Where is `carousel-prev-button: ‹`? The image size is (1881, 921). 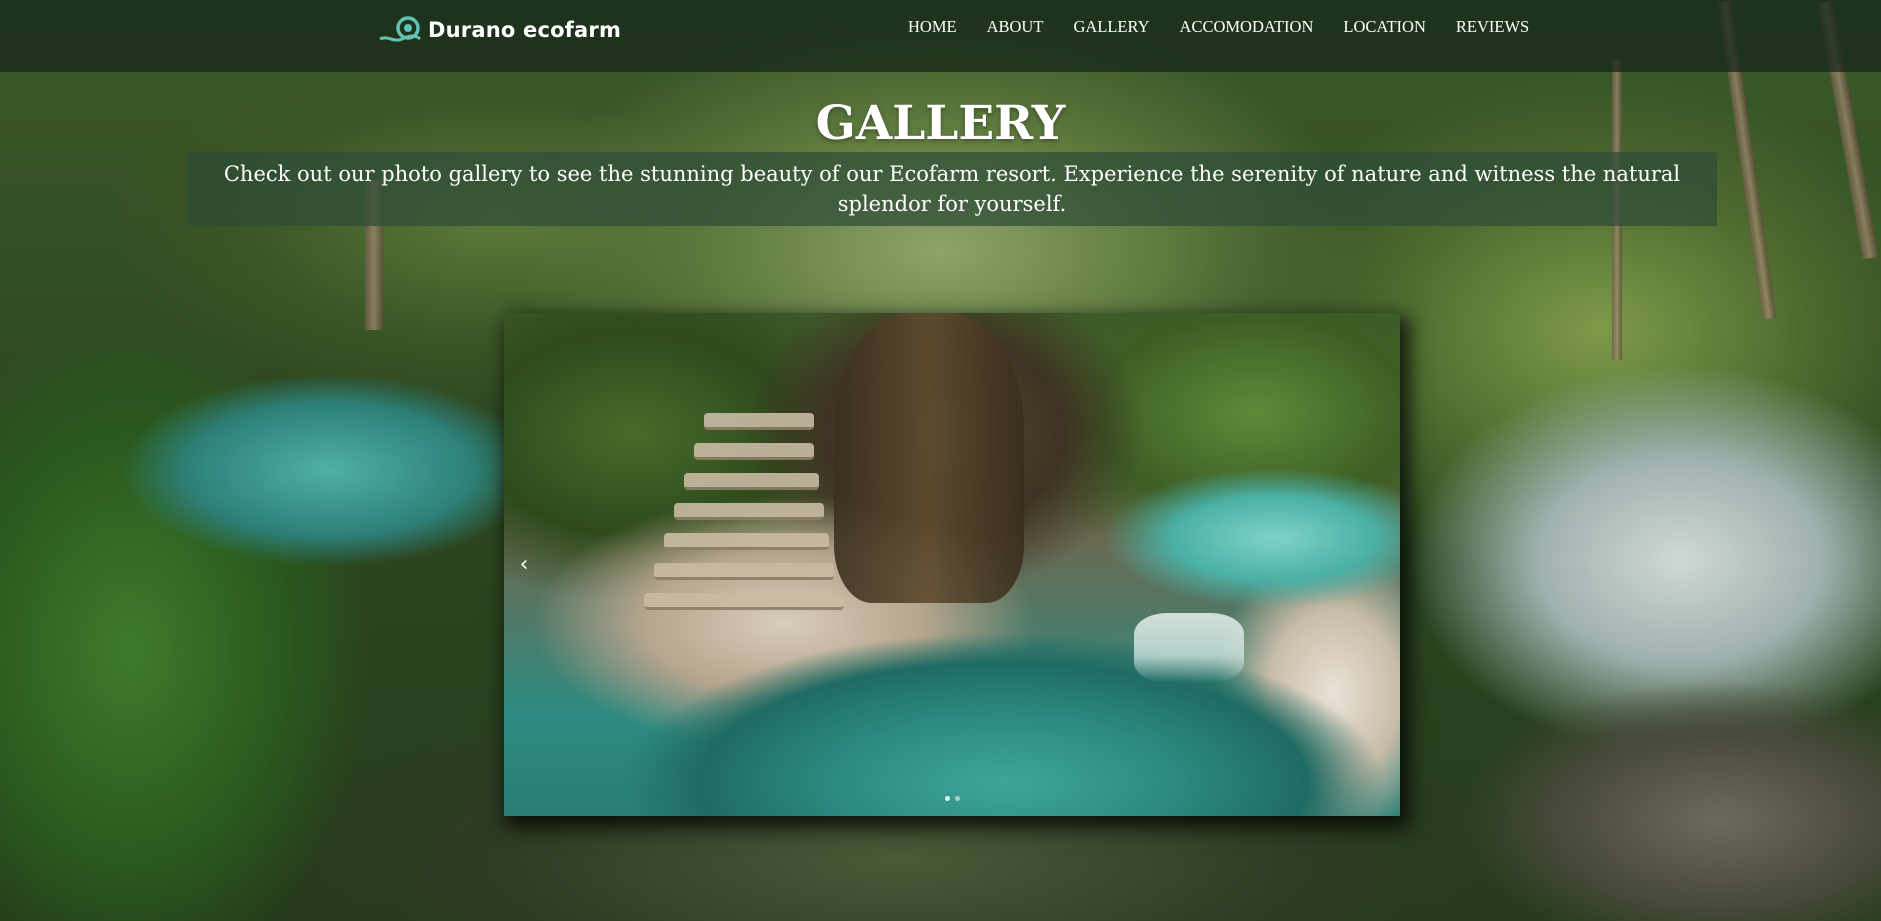
carousel-prev-button: ‹ is located at coordinates (524, 564).